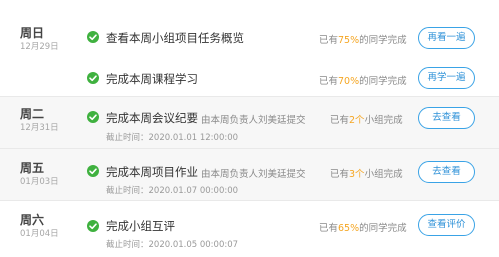  I want to click on day-label: 周六, so click(32, 220).